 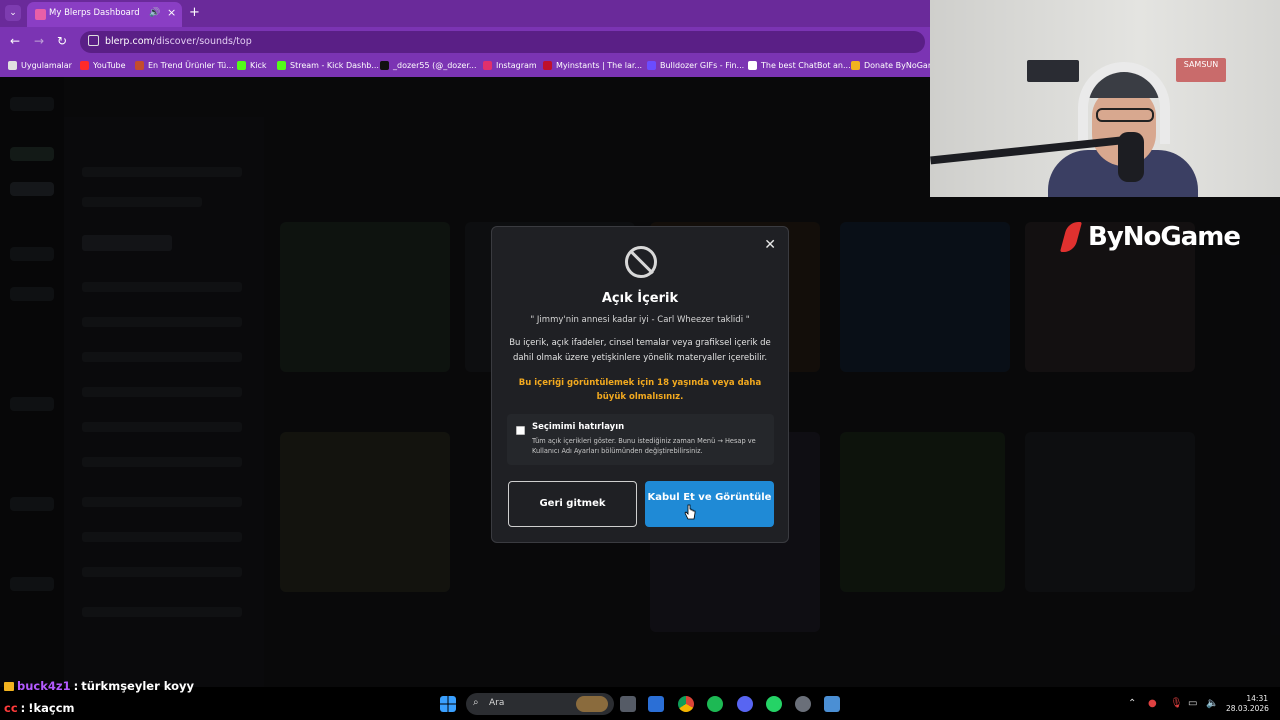 What do you see at coordinates (1132, 703) in the screenshot?
I see `tray-chevron-icon: ⌃` at bounding box center [1132, 703].